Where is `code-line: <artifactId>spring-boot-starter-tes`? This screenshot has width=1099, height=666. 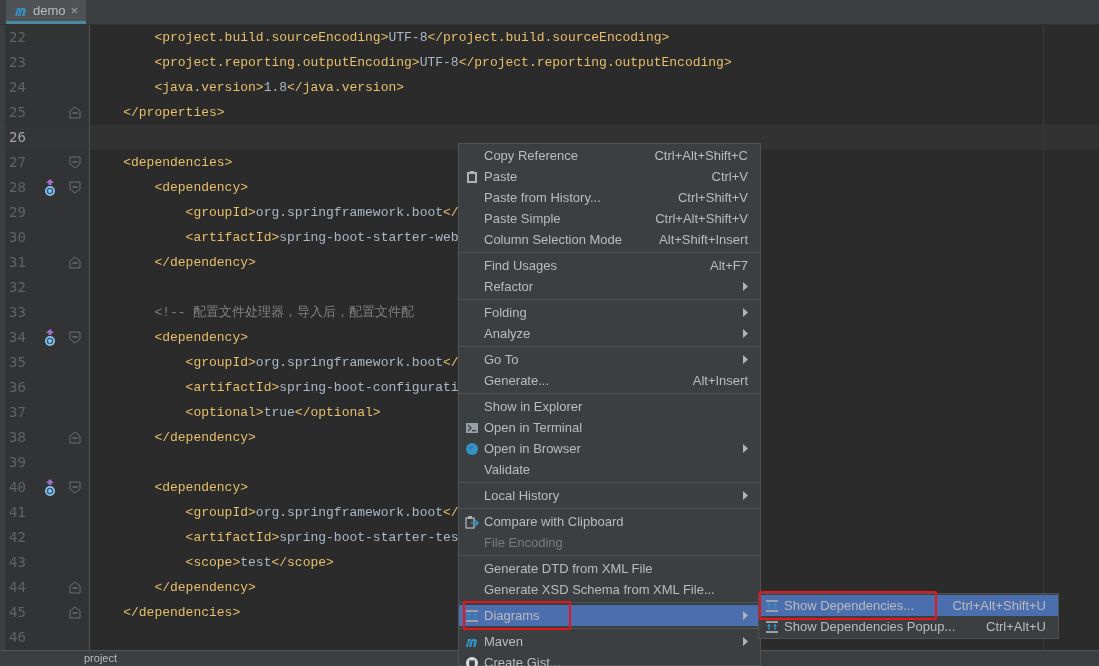
code-line: <artifactId>spring-boot-starter-tes is located at coordinates (321, 537).